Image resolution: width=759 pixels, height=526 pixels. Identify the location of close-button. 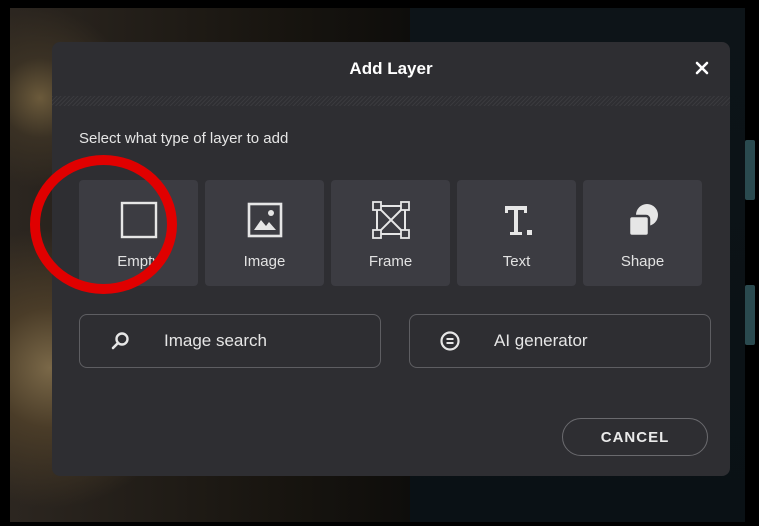
(702, 68).